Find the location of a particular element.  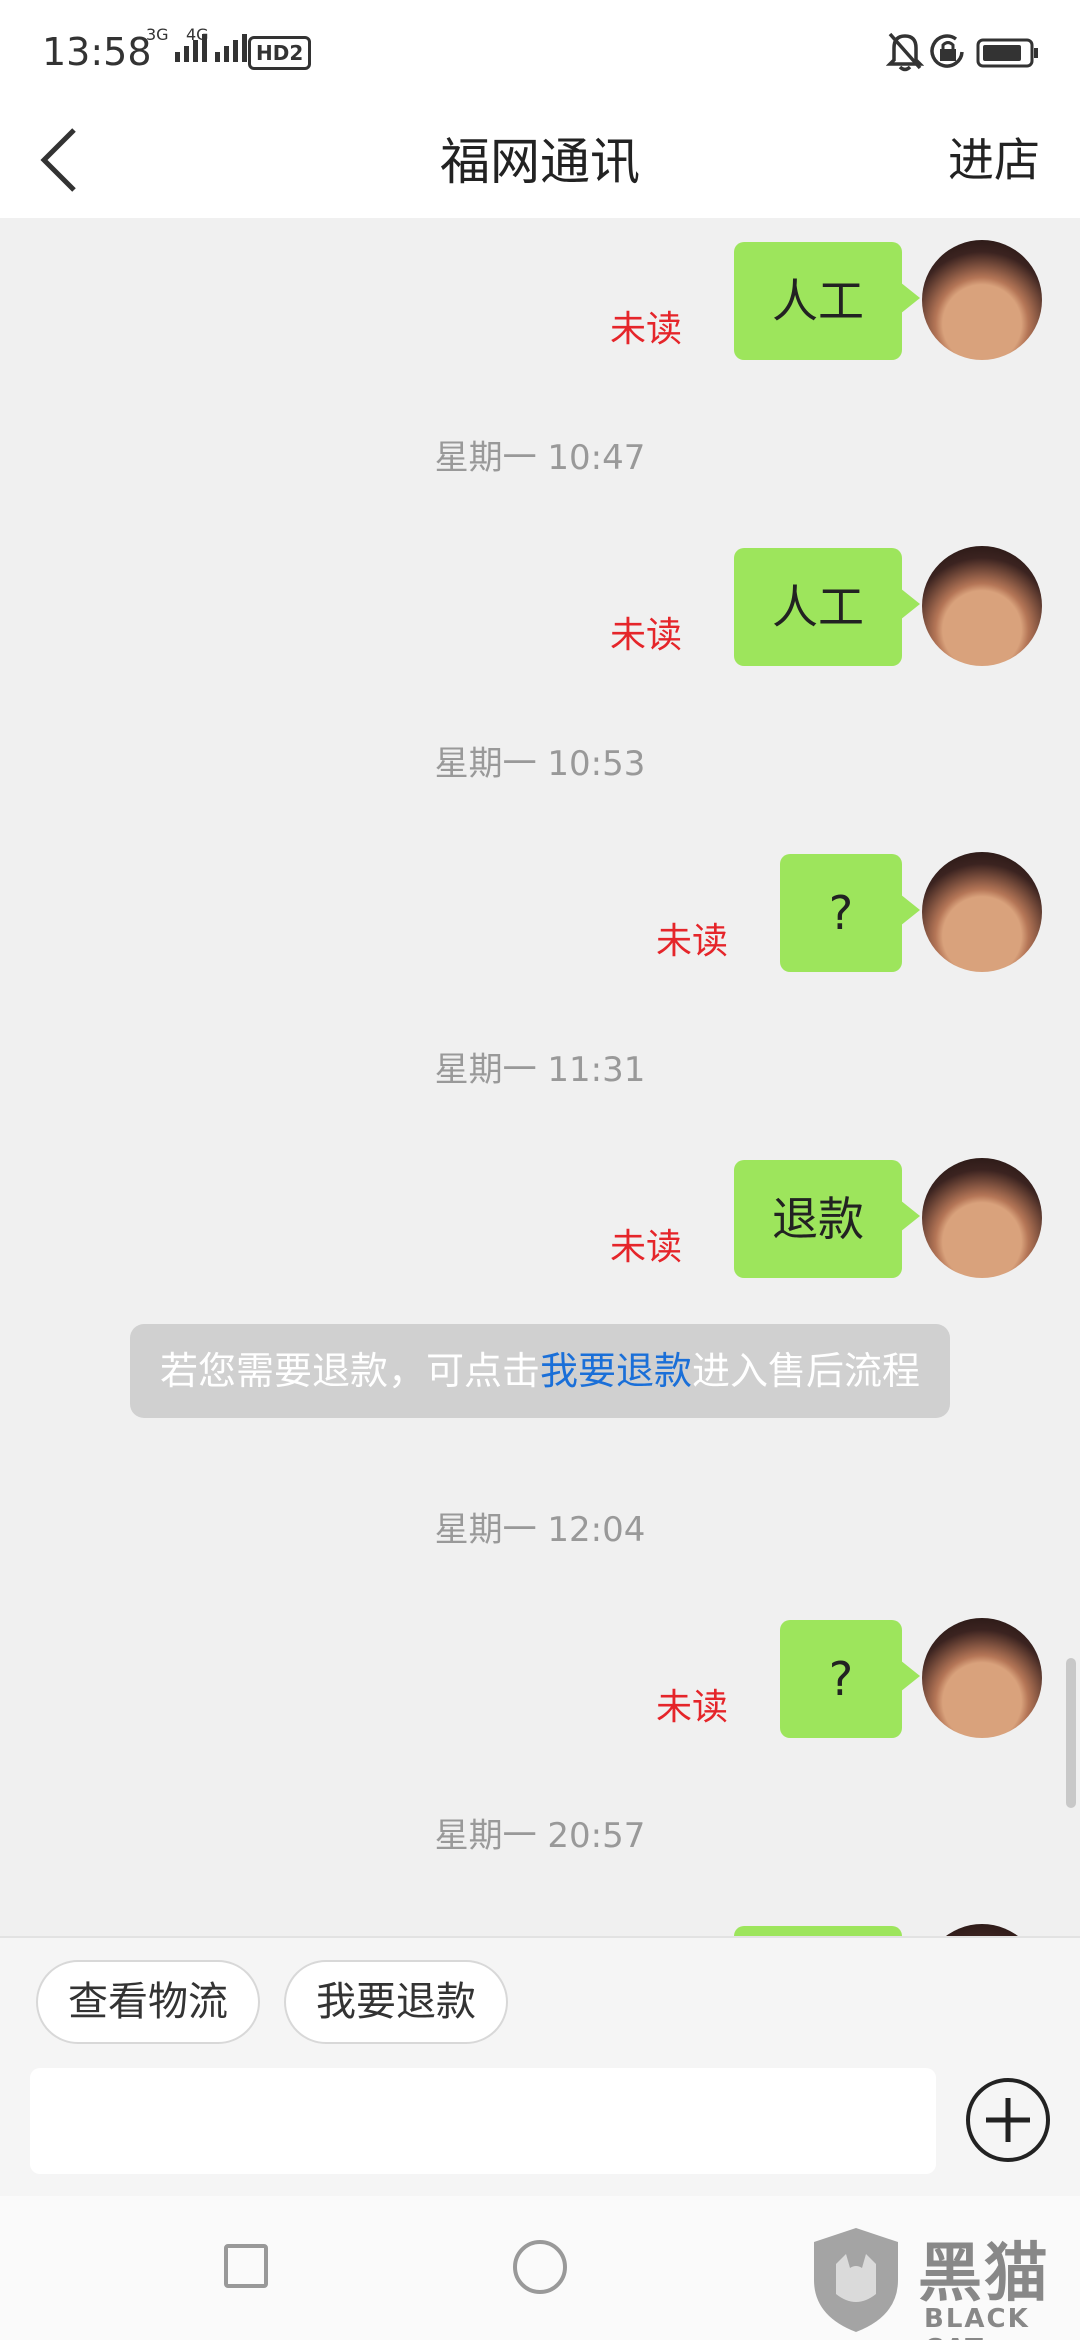

home-circle-icon is located at coordinates (540, 2267).